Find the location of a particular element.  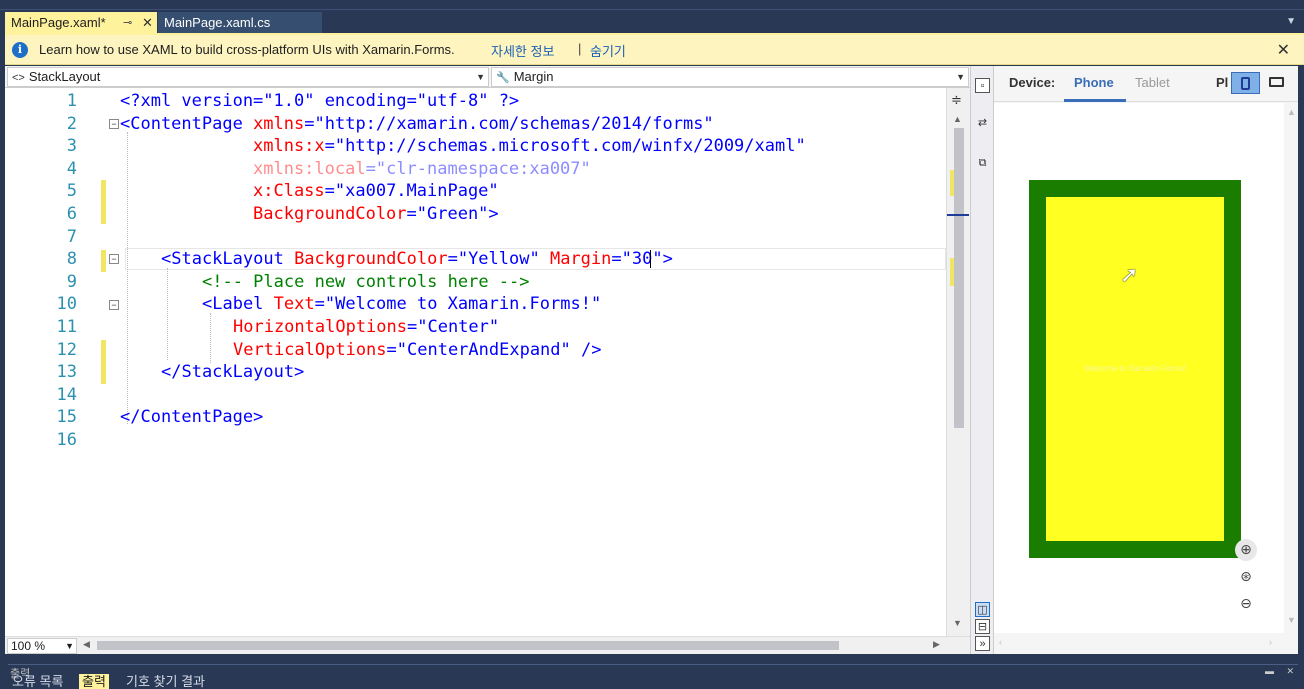

stacklayout-preview: Welcome to Xamarin.Forms! is located at coordinates (1135, 369).